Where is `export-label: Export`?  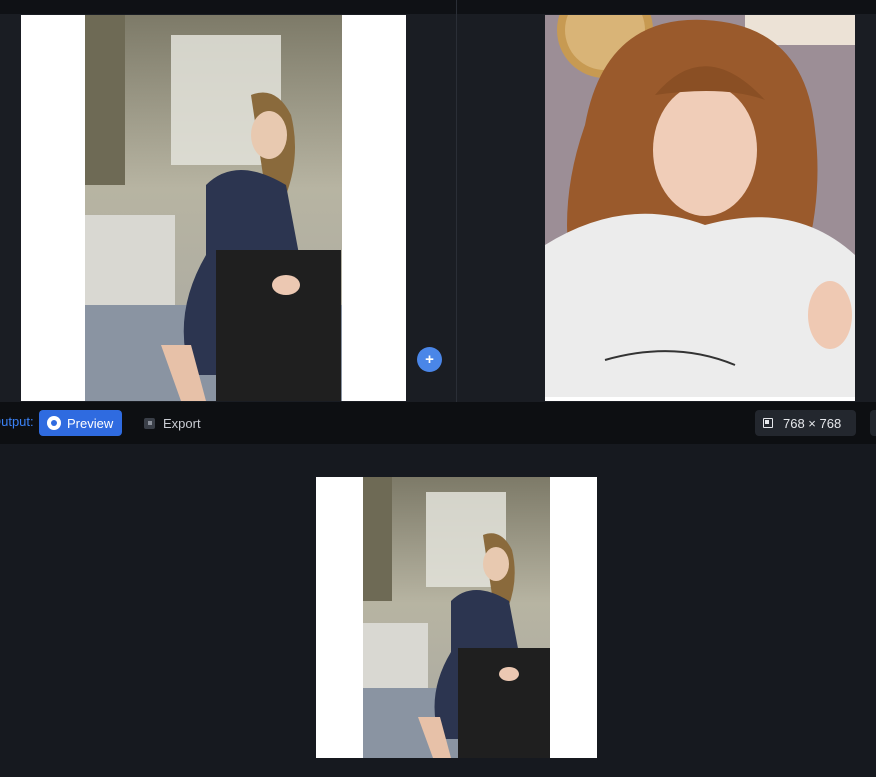 export-label: Export is located at coordinates (182, 423).